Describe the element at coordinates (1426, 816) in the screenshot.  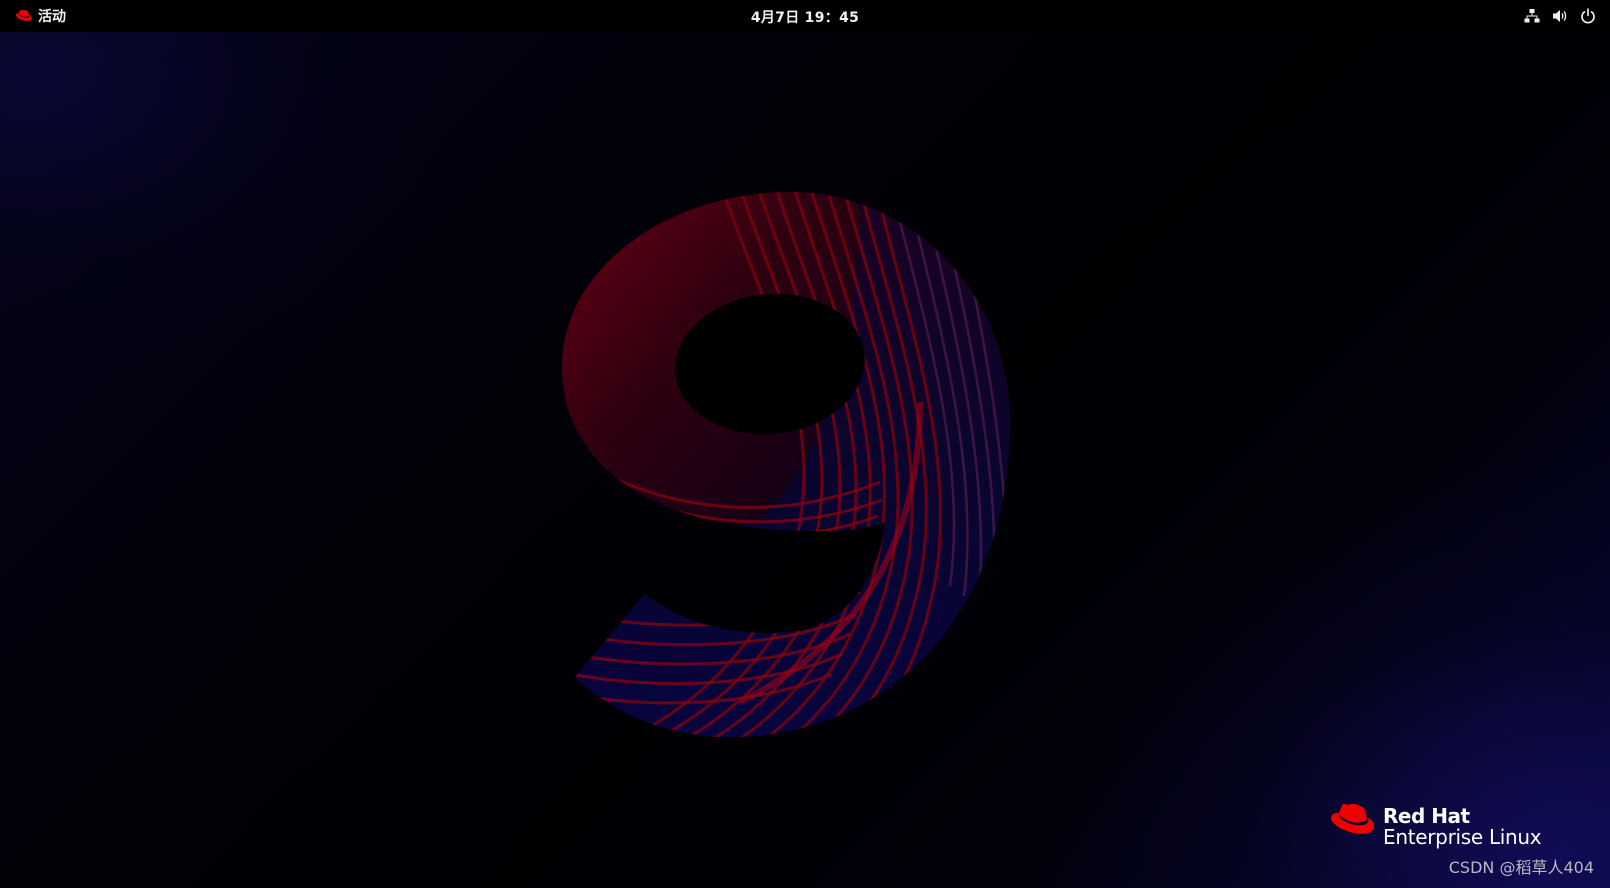
I see `brand-name: Red Hat` at that location.